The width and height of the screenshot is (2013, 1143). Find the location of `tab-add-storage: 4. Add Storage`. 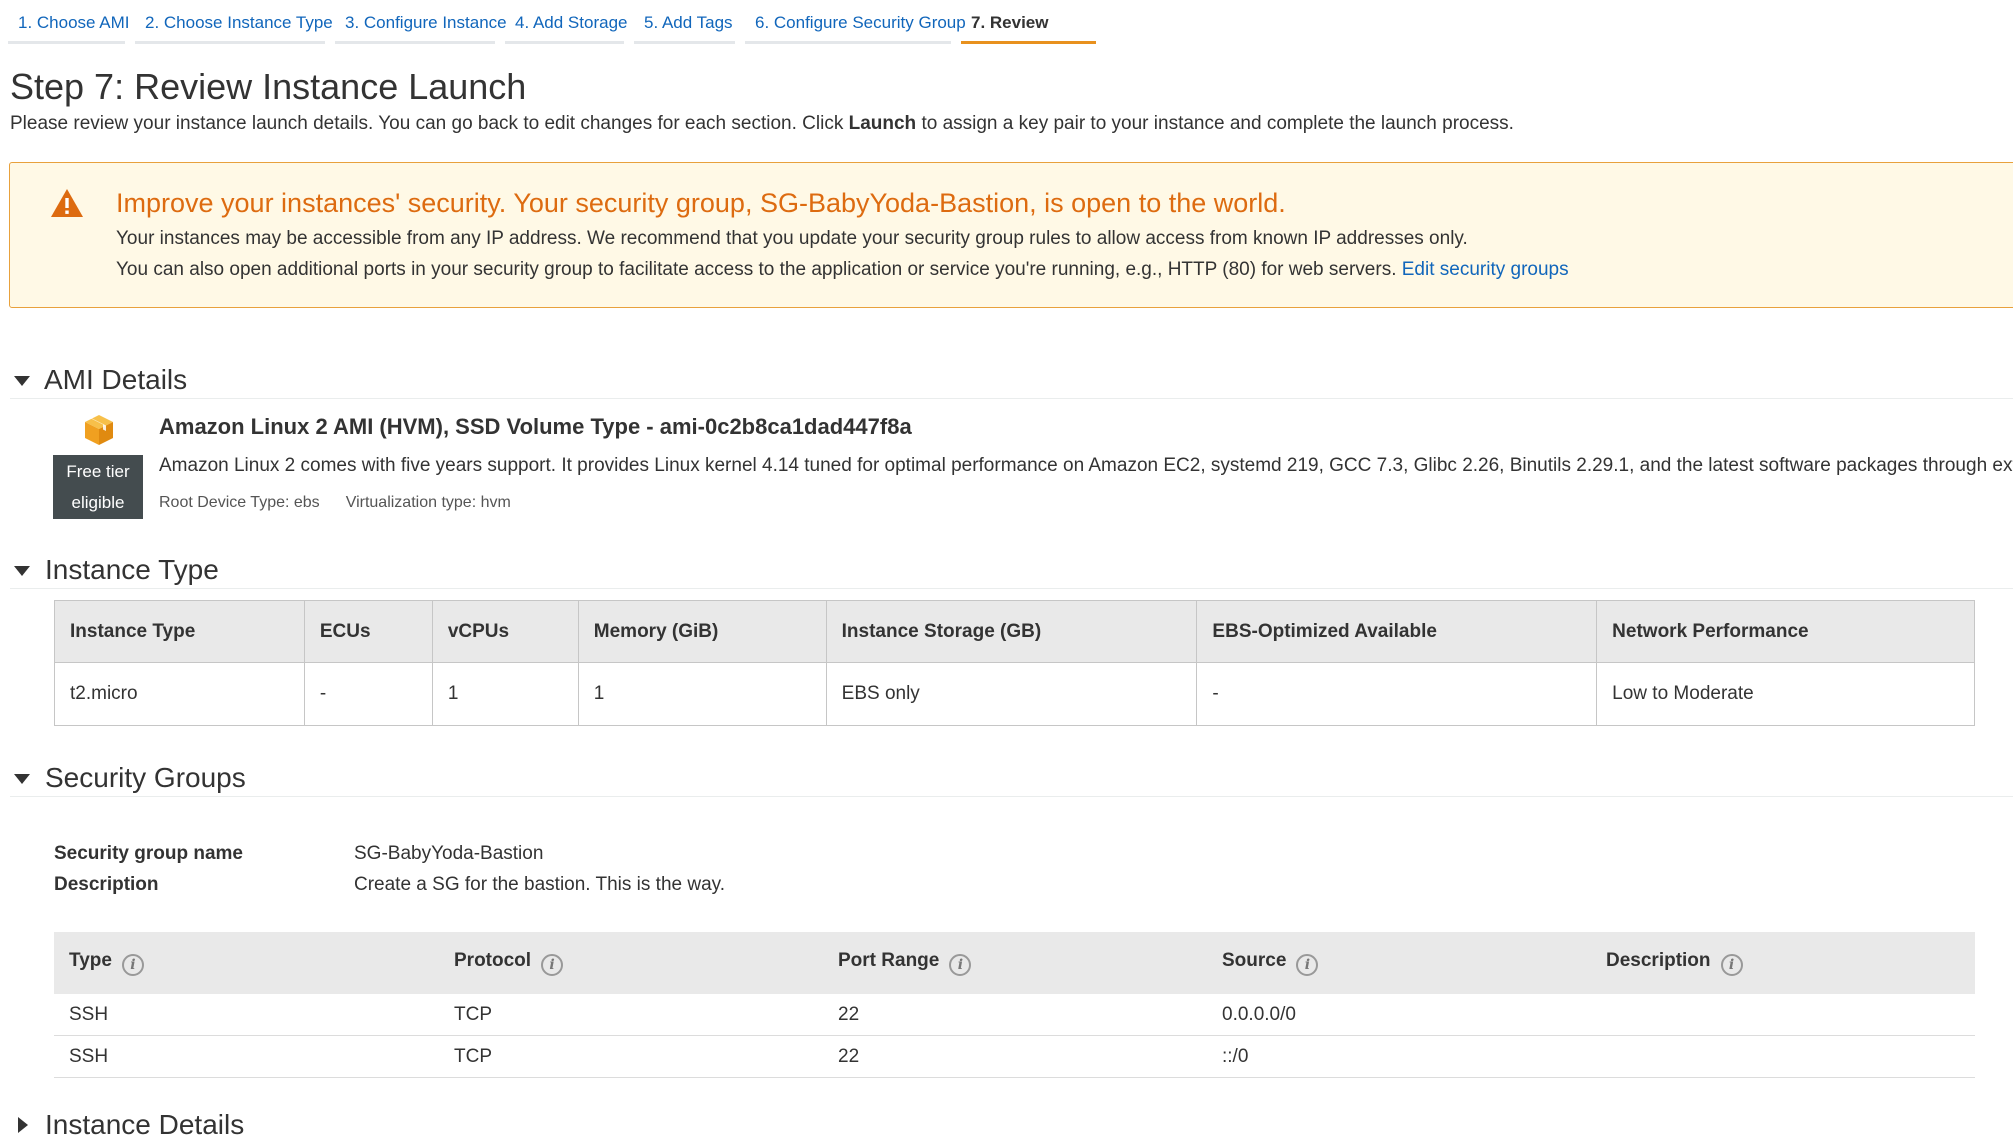

tab-add-storage: 4. Add Storage is located at coordinates (566, 22).